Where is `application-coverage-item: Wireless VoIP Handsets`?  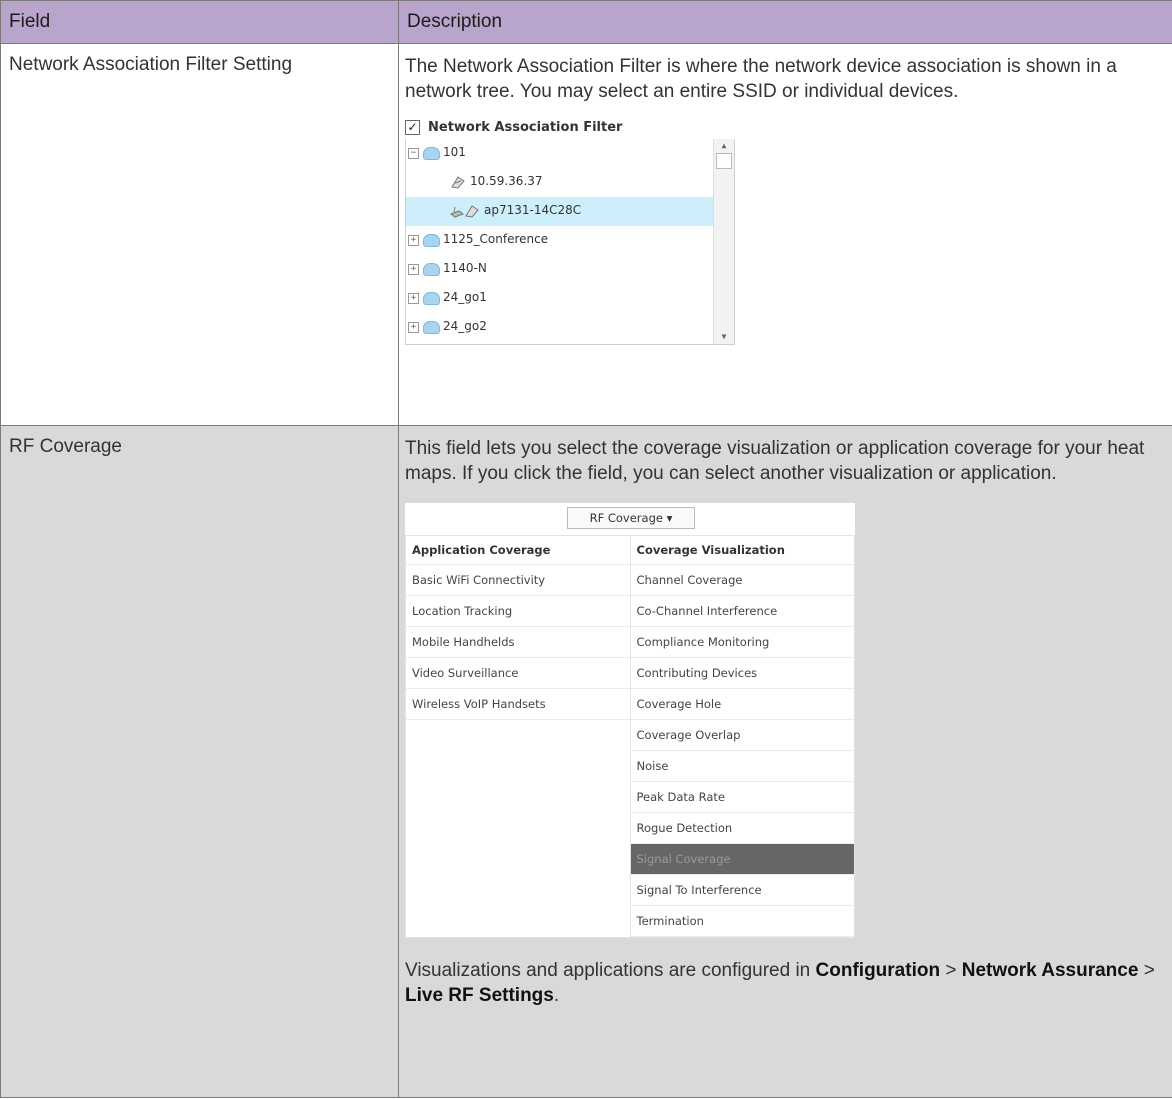
application-coverage-item: Wireless VoIP Handsets is located at coordinates (518, 704).